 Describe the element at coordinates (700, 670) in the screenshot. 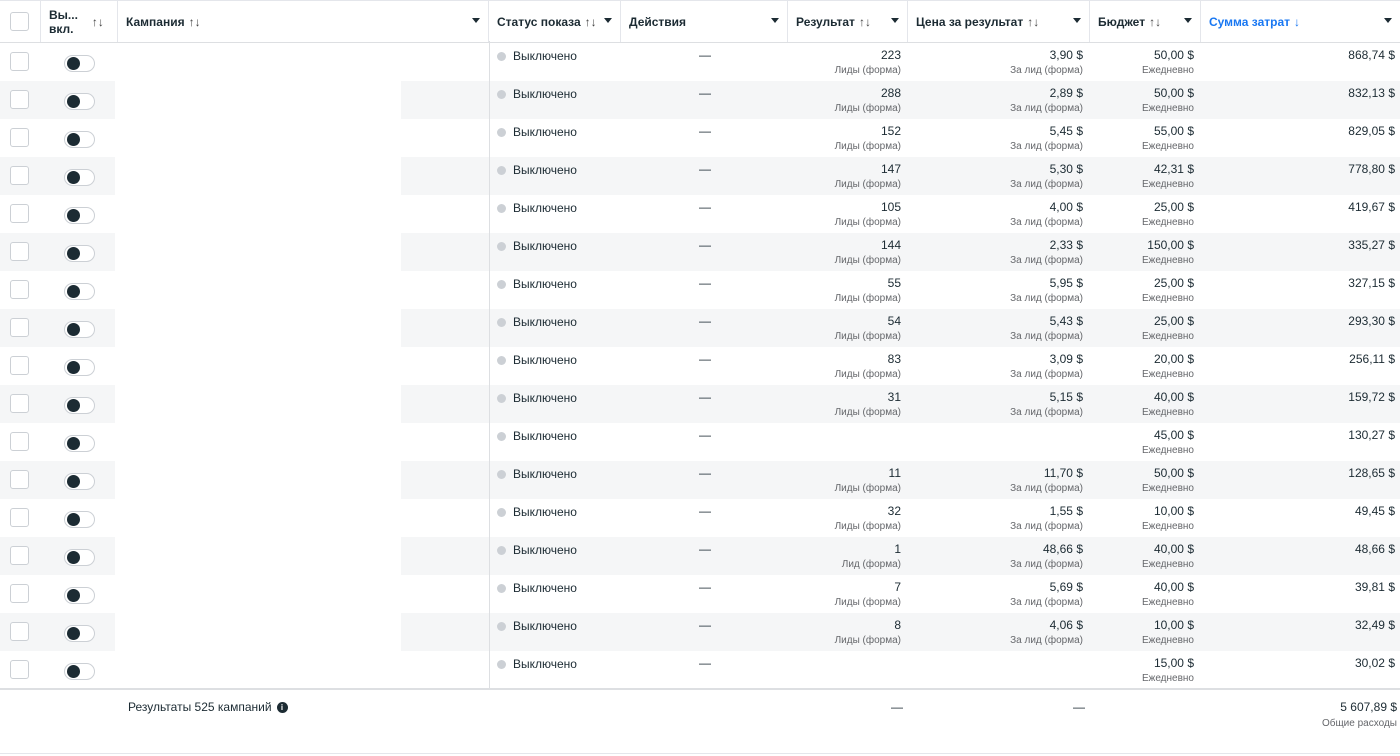

I see `table-row: Выключено — 15,00 $ Ежедневно 30,02 $` at that location.